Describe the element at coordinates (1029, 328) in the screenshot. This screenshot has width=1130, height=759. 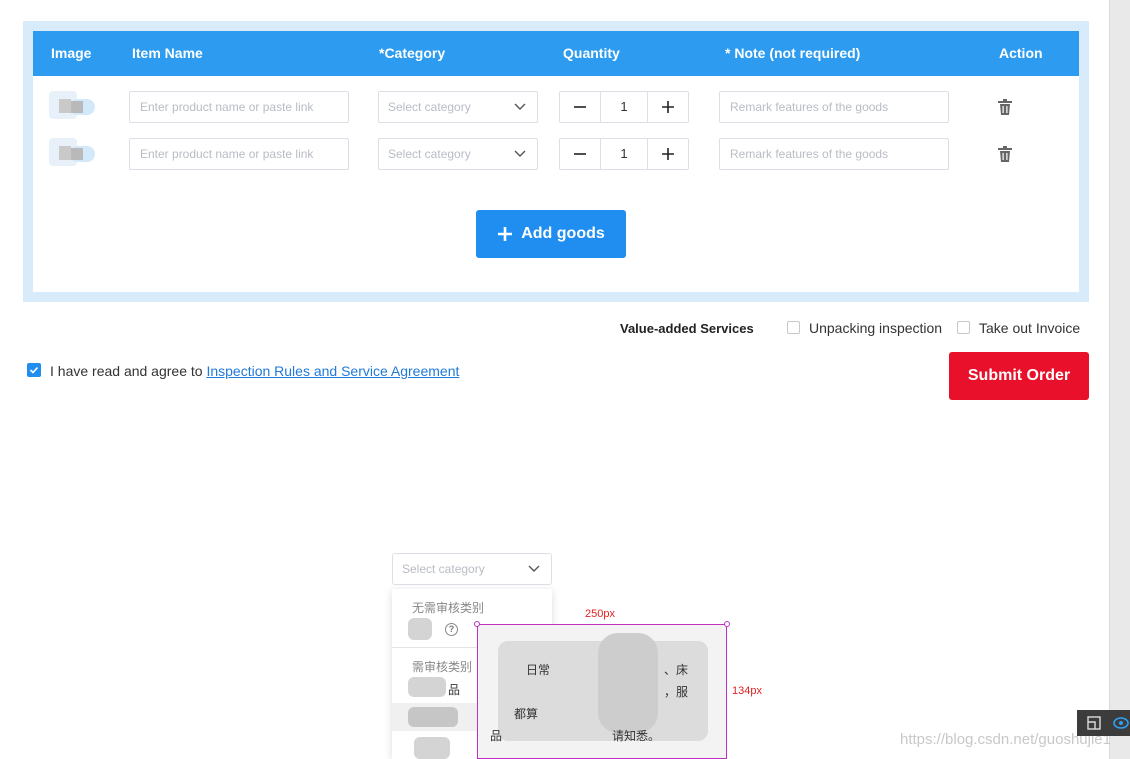
I see `take-out-invoice-label: Take out Invoice` at that location.